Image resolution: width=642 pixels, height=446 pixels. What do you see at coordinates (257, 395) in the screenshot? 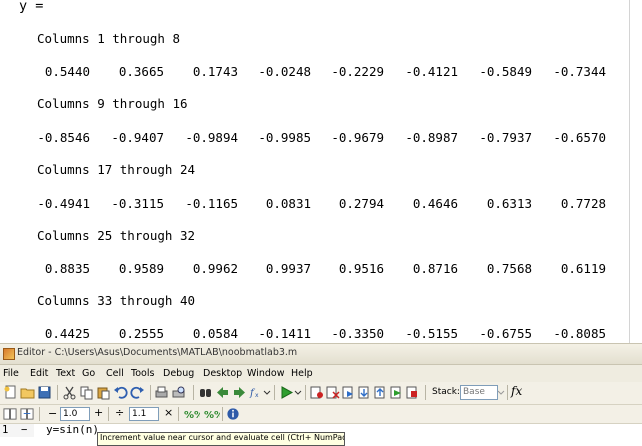
I see `svg-text: x` at bounding box center [257, 395].